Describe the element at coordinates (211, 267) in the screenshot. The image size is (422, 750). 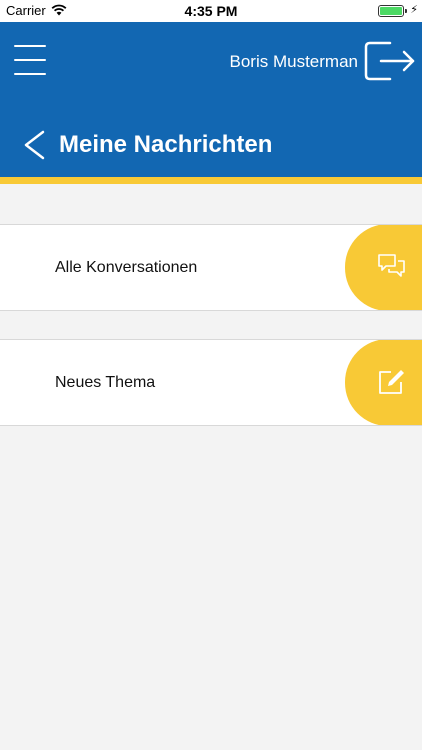
I see `all-conversations-row: Alle Konversationen` at that location.